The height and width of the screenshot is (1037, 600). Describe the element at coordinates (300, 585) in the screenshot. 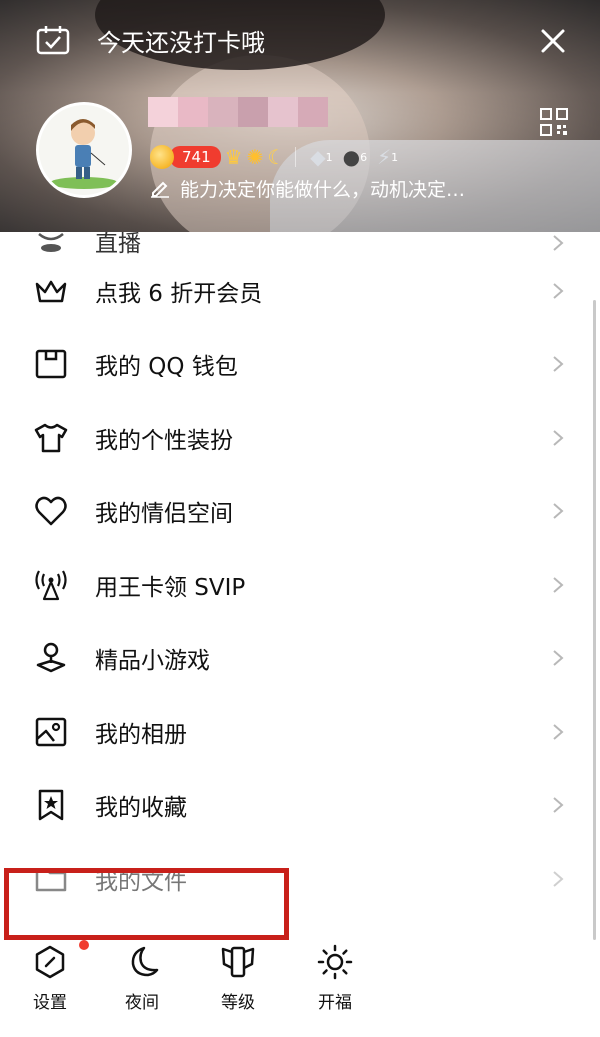

I see `menu-item-king-card-svip: 用王卡领 SVIP` at that location.